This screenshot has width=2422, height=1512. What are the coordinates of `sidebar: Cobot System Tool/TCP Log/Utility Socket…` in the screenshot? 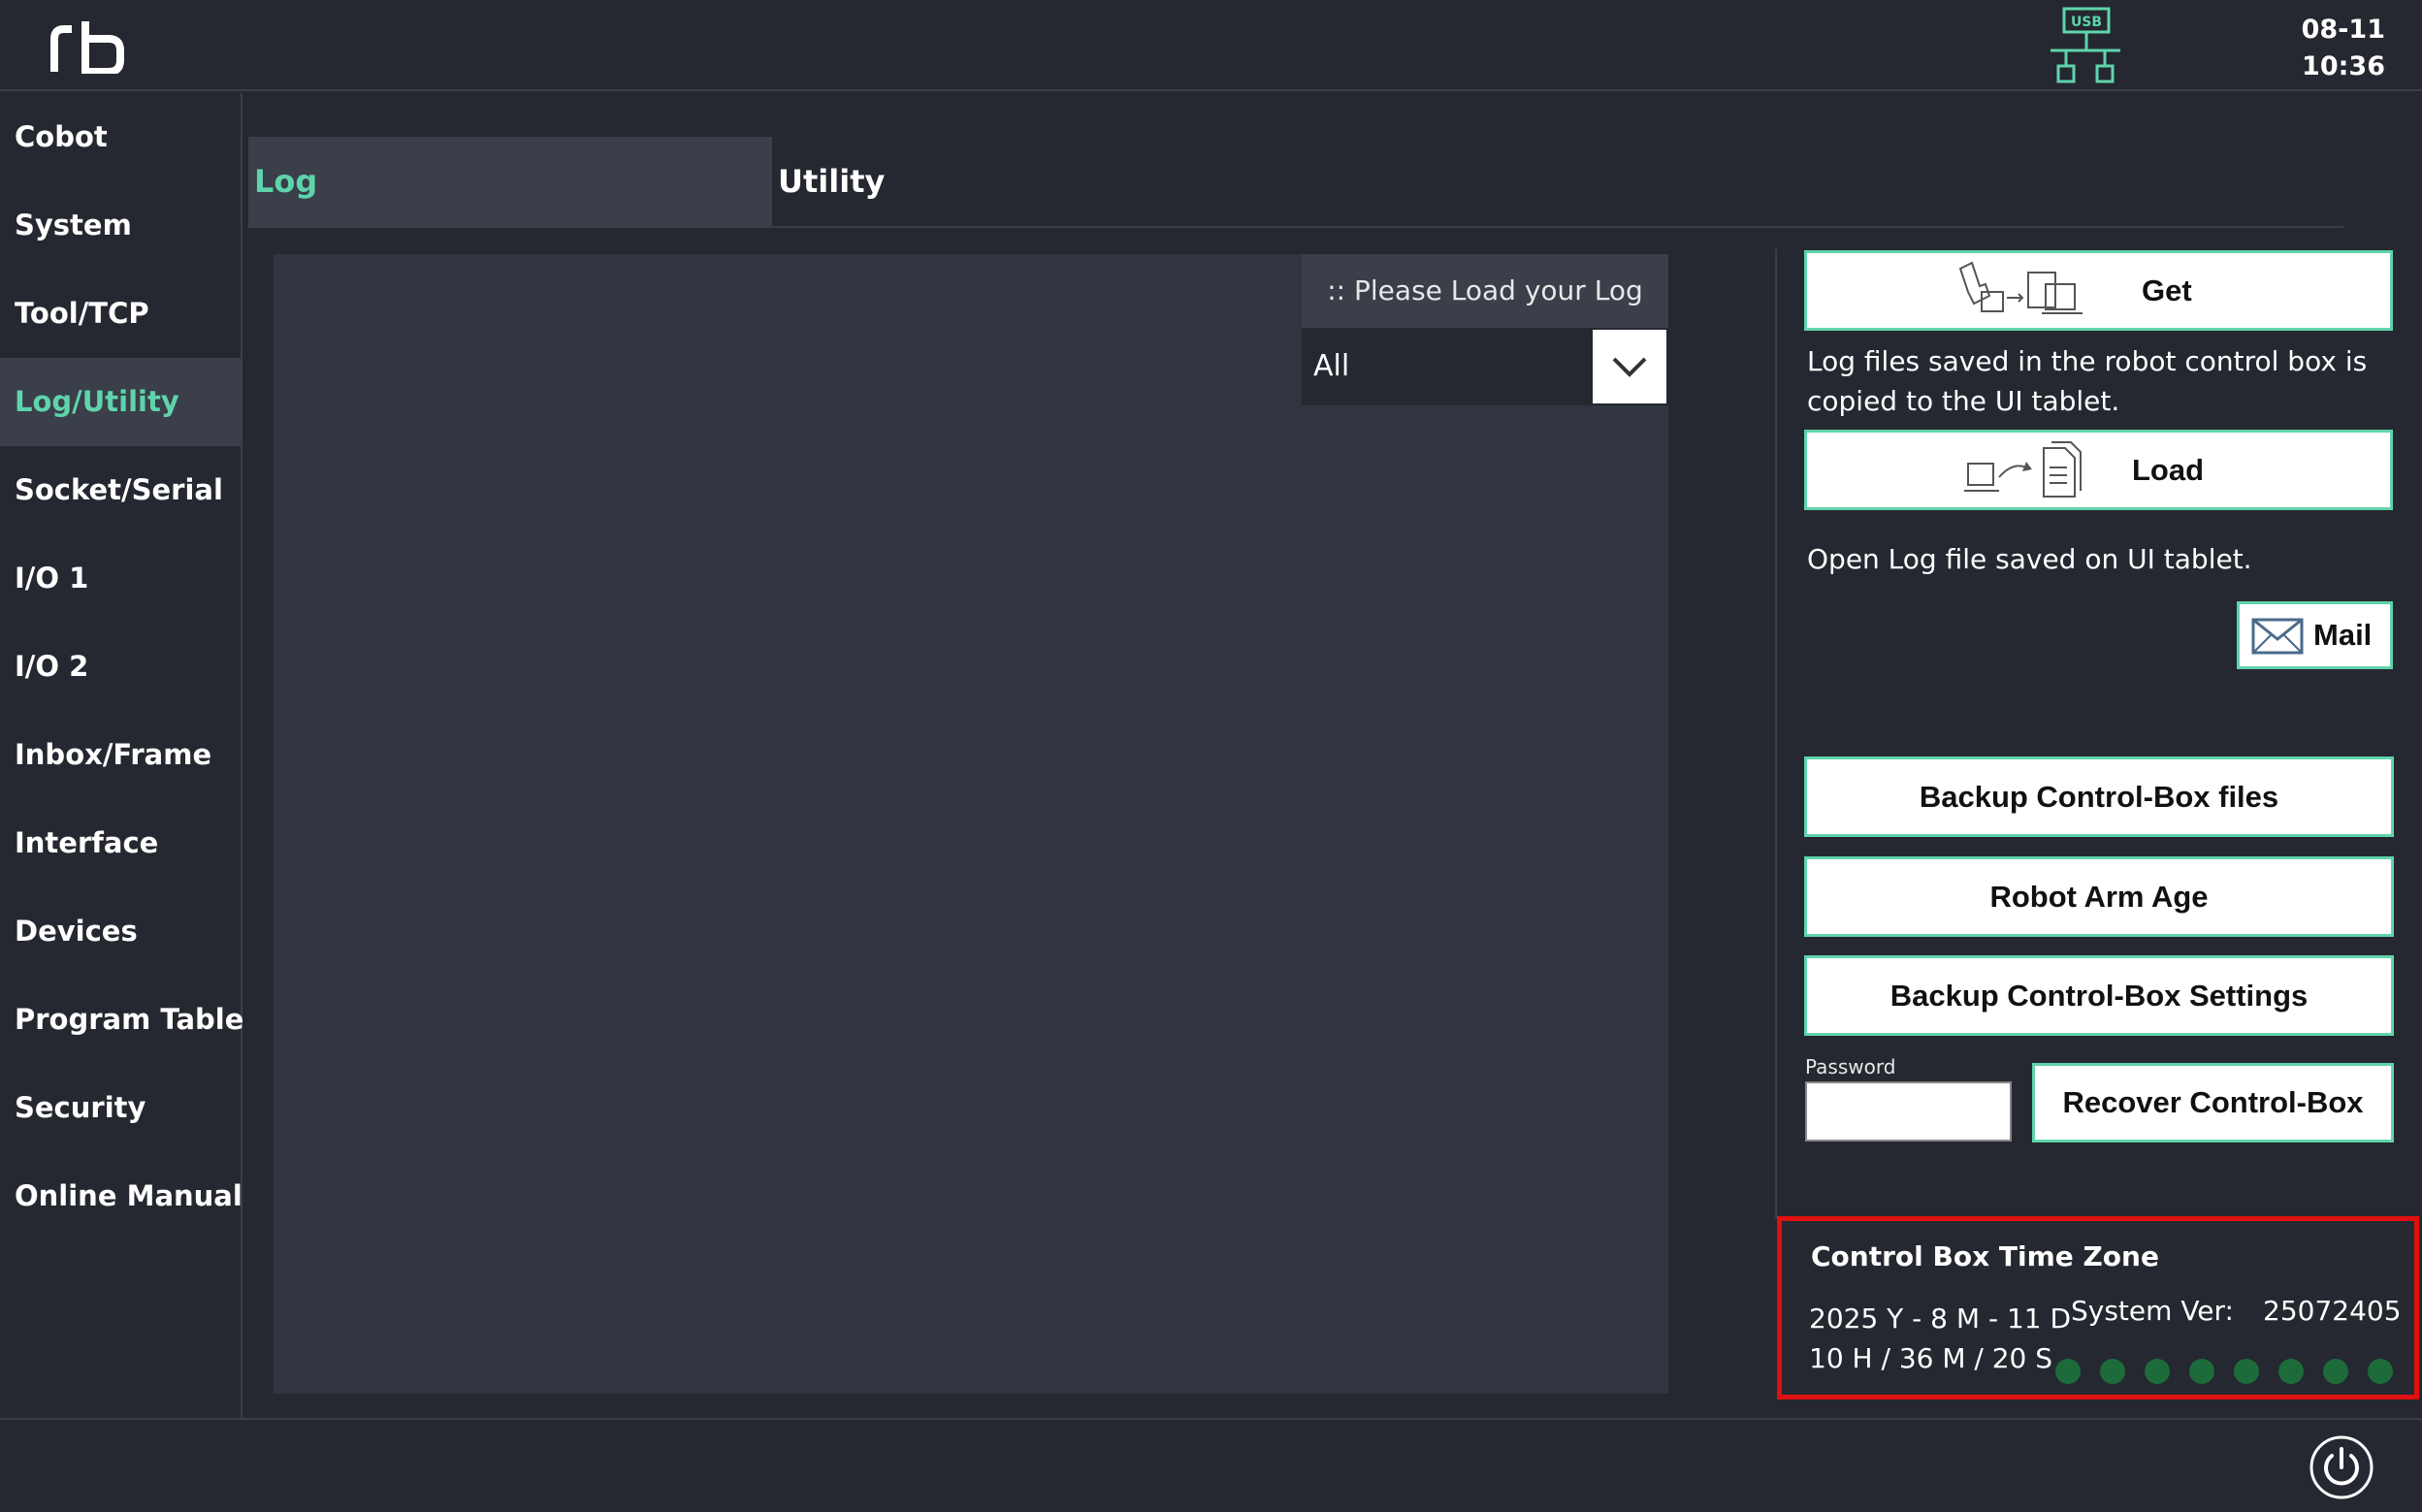 It's located at (122, 755).